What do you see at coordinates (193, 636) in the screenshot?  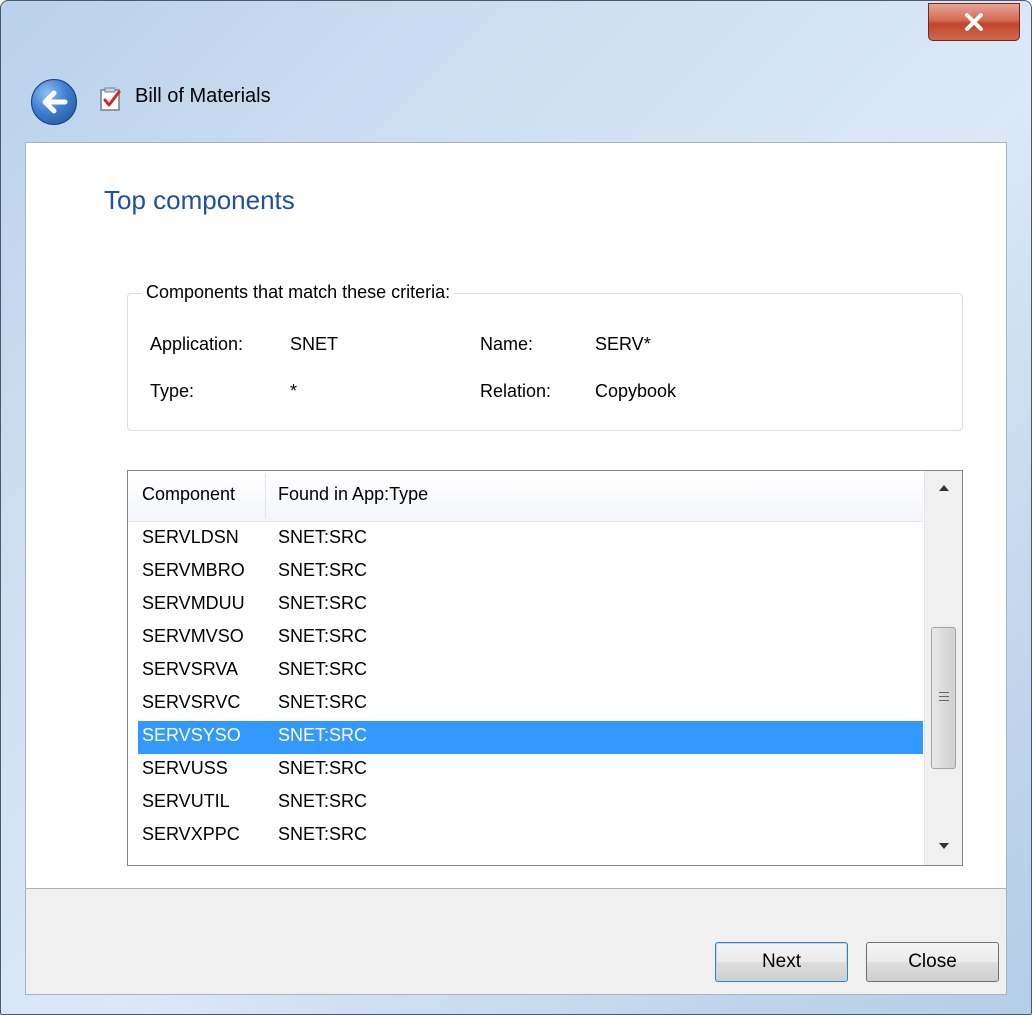 I see `component-cell: SERVMVSO` at bounding box center [193, 636].